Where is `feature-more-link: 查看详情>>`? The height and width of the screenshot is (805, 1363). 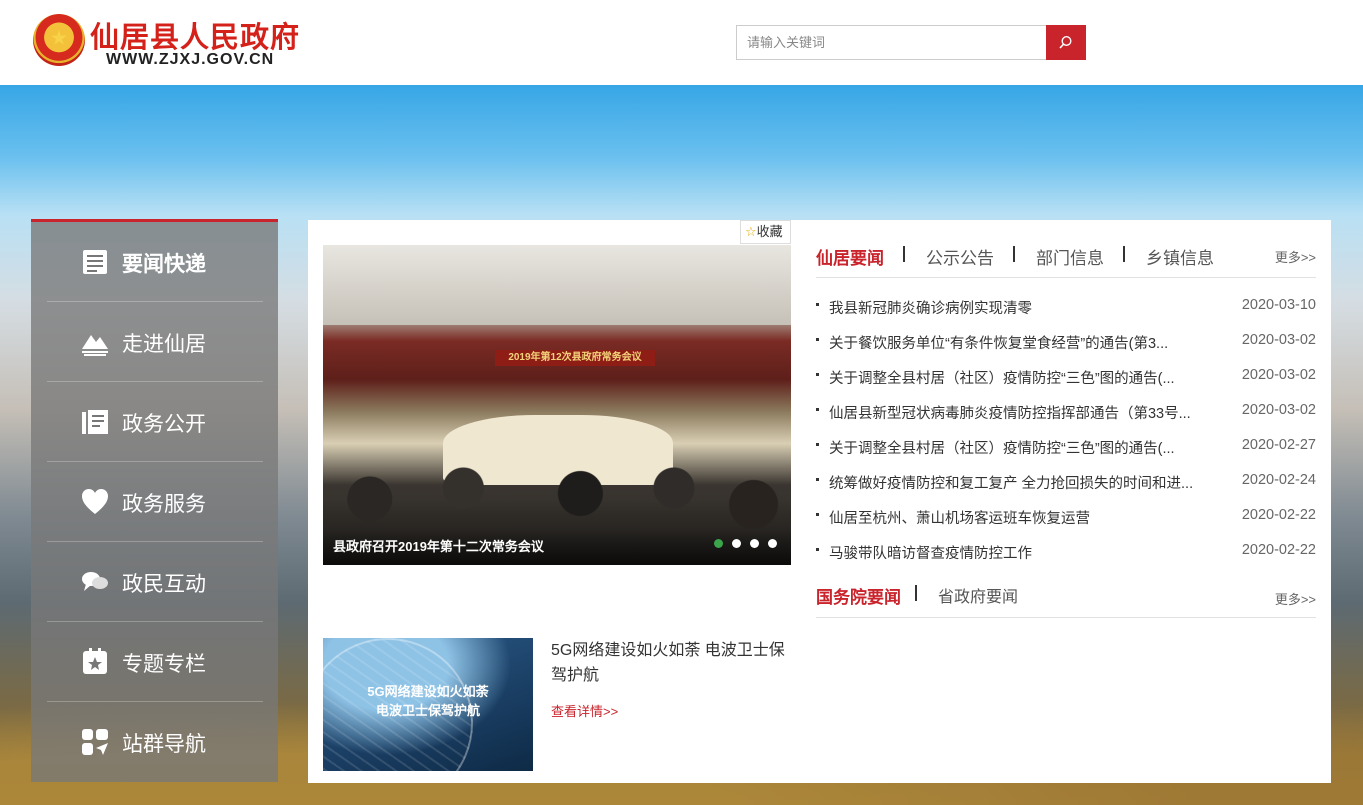 feature-more-link: 查看详情>> is located at coordinates (584, 710).